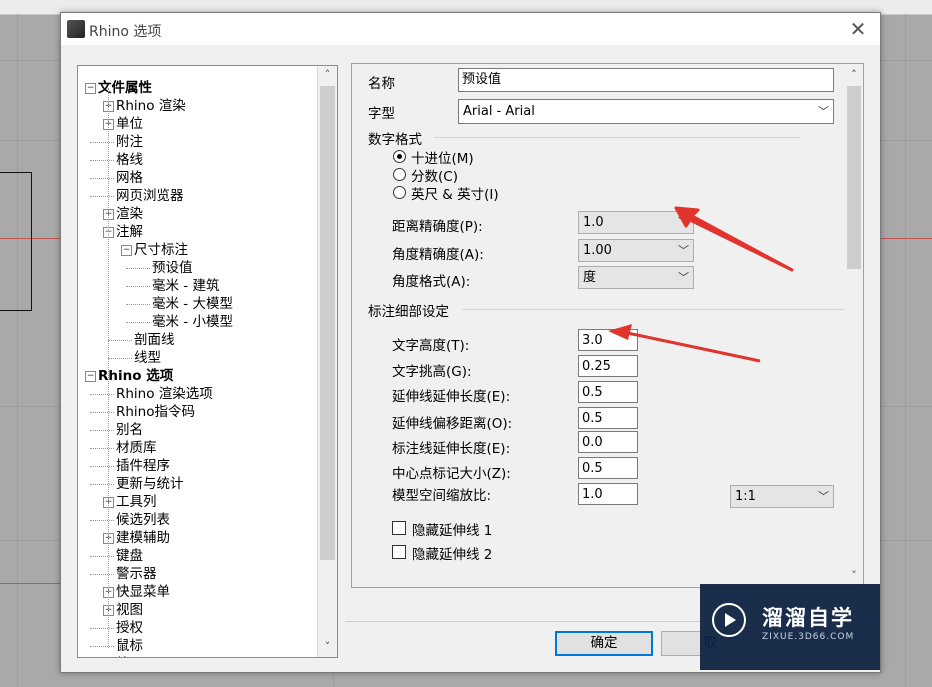 Image resolution: width=932 pixels, height=687 pixels. Describe the element at coordinates (729, 620) in the screenshot. I see `play-circle-icon` at that location.